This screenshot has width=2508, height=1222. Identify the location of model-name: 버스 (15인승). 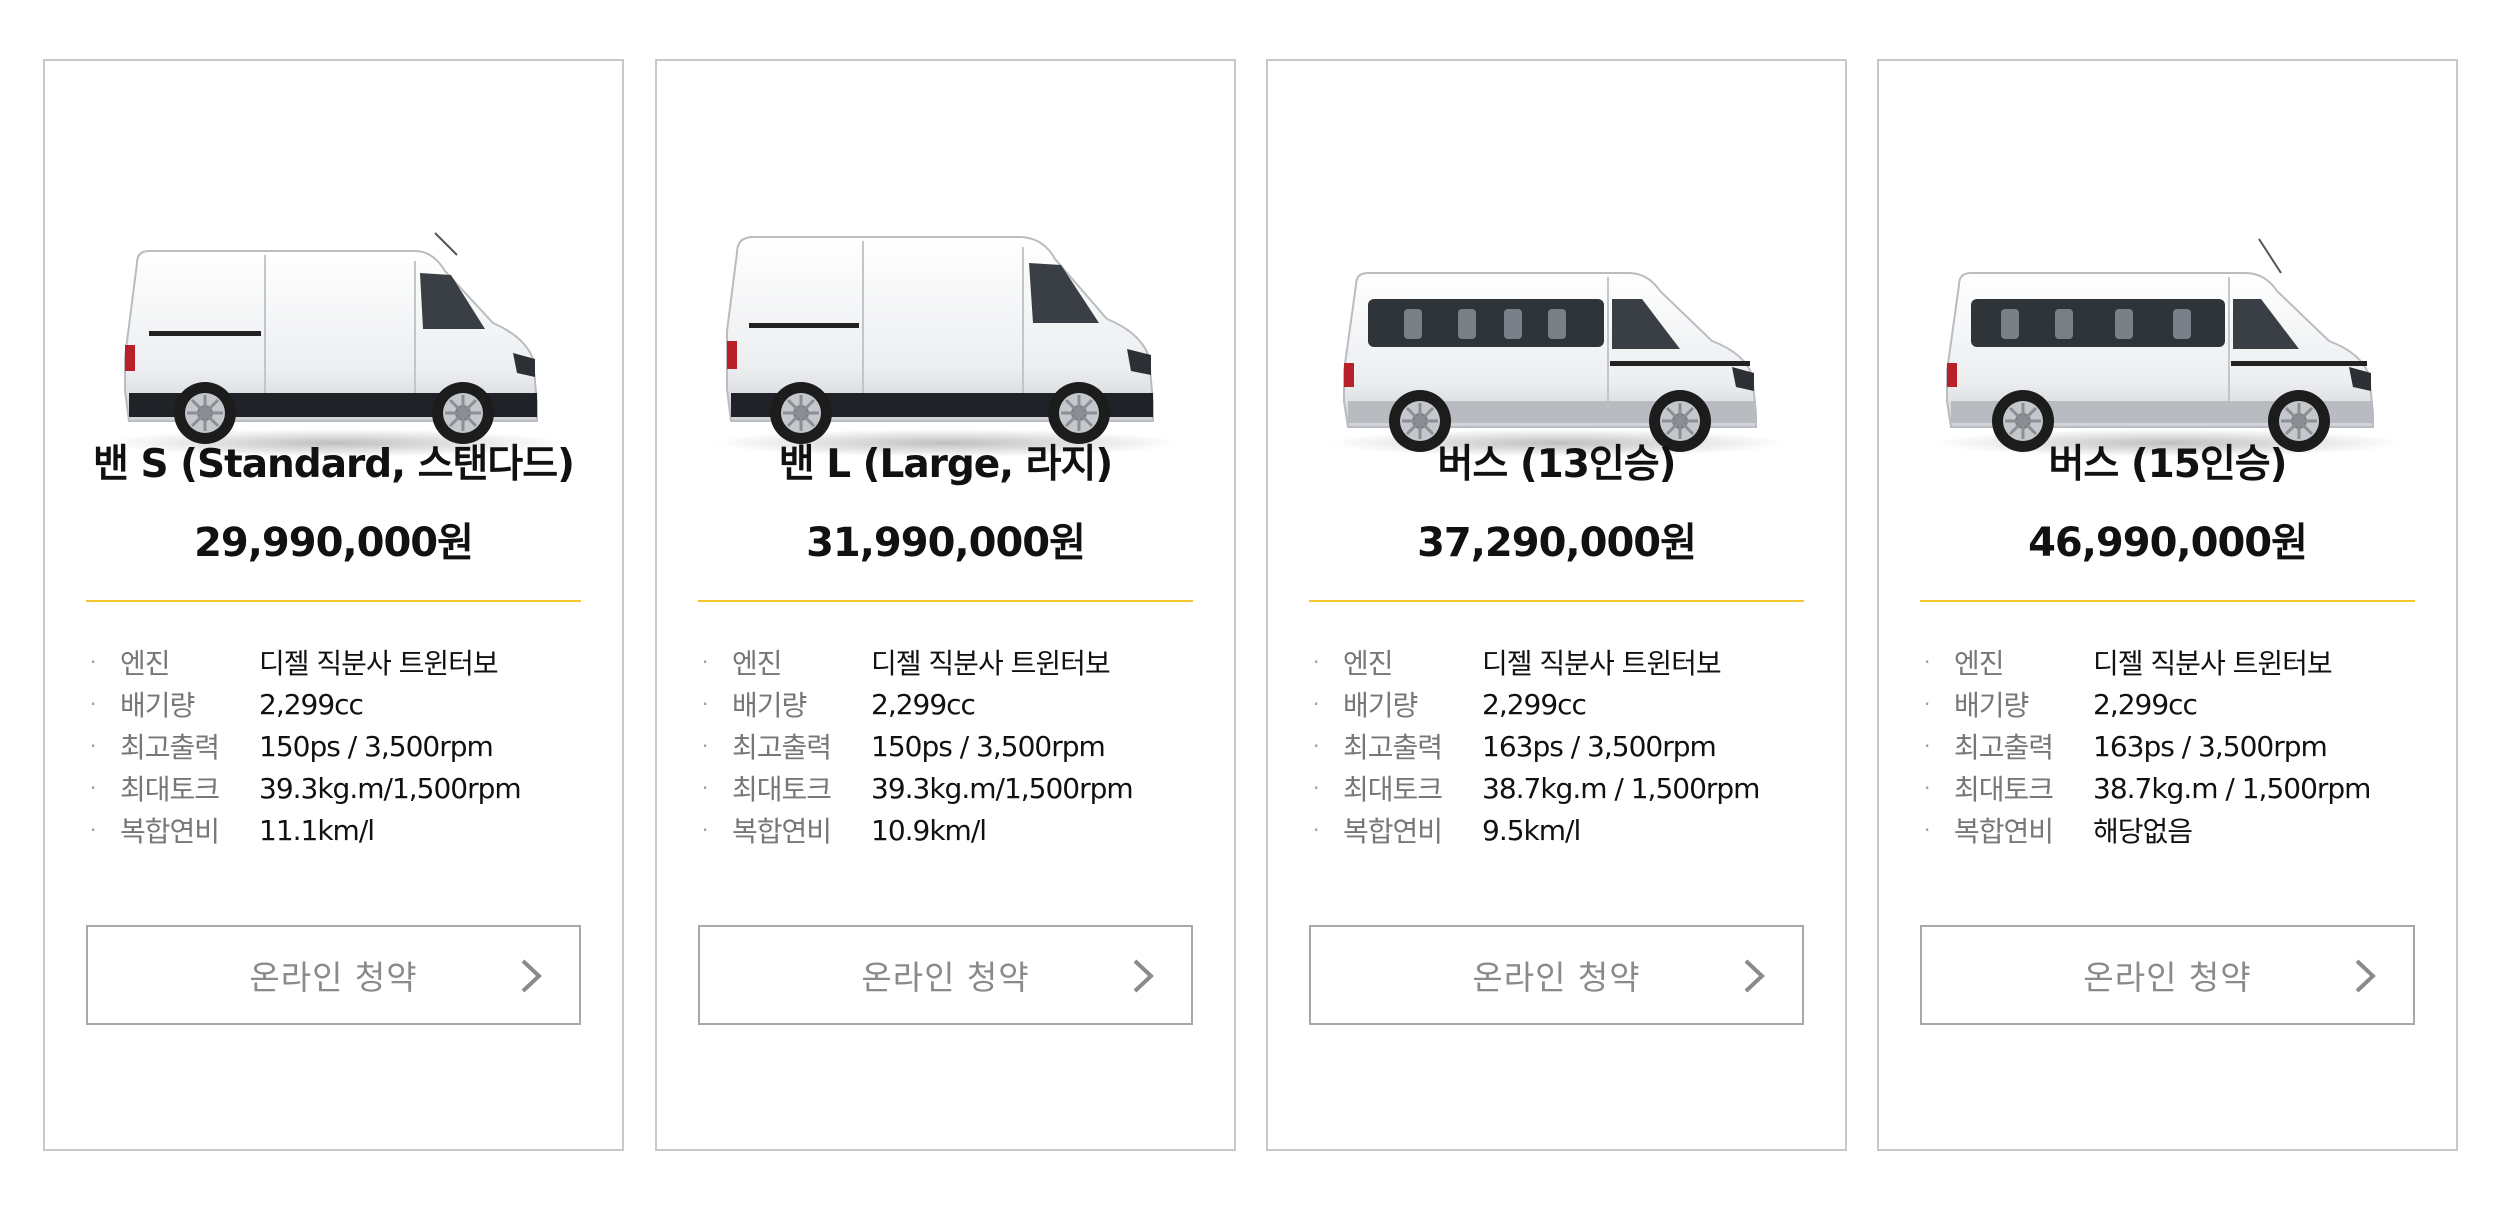
(2167, 464).